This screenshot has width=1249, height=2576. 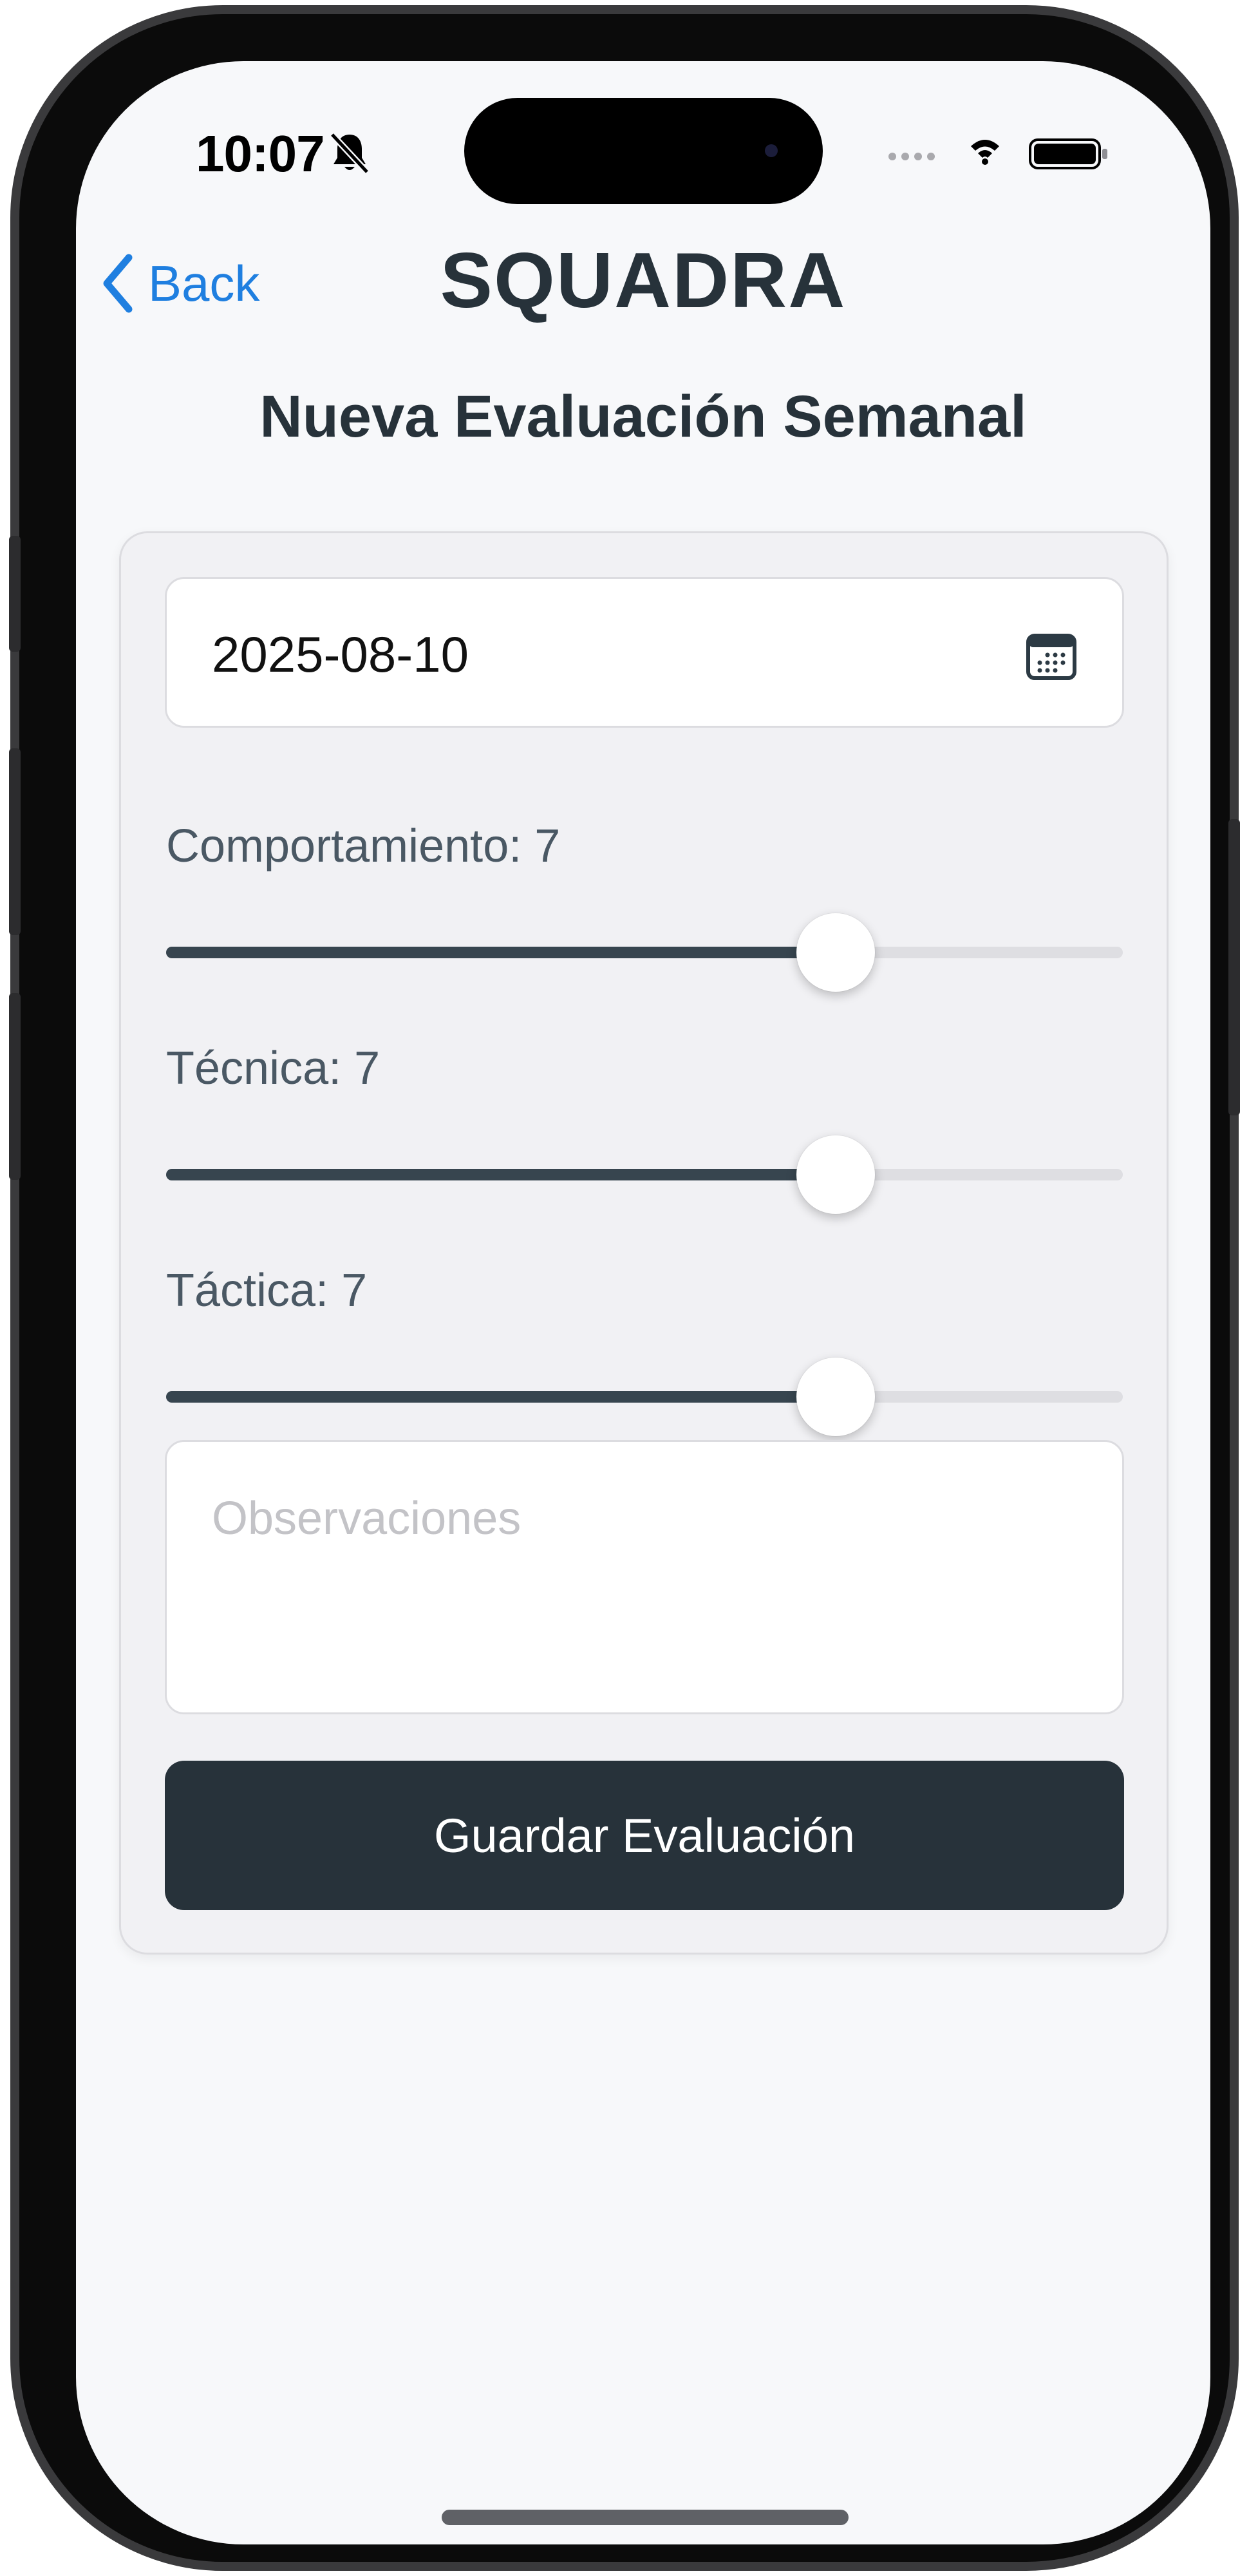 I want to click on app-title: SQUADRA, so click(x=643, y=280).